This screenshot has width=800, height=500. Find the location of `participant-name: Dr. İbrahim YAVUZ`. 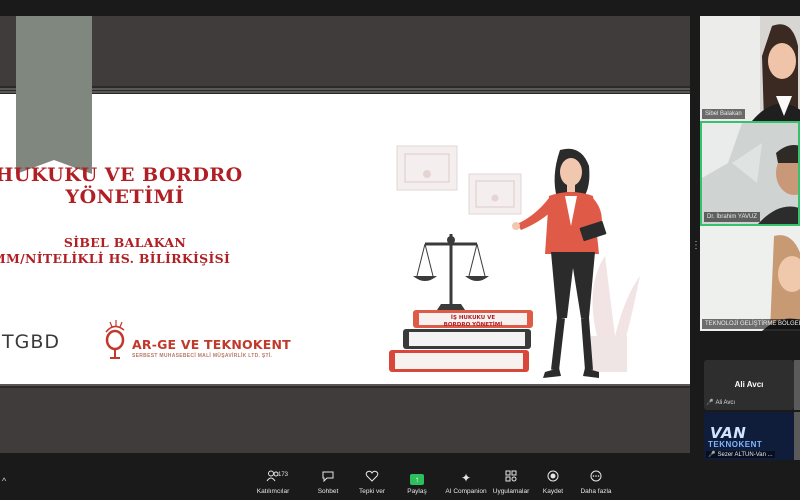

participant-name: Dr. İbrahim YAVUZ is located at coordinates (732, 217).